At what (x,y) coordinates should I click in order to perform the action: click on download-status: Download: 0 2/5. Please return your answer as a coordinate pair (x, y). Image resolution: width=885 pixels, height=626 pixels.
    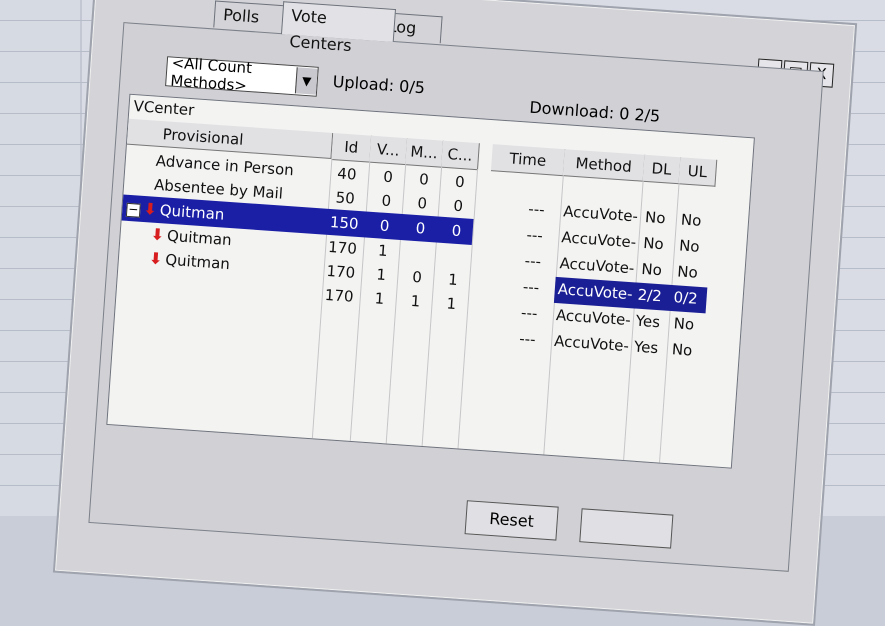
    Looking at the image, I should click on (595, 112).